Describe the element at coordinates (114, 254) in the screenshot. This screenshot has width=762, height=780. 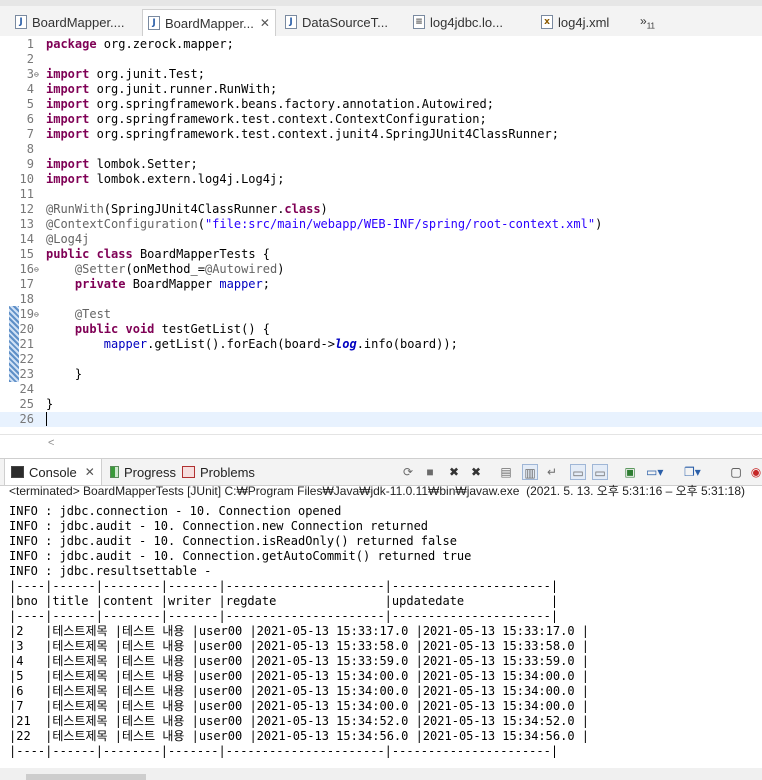
I see `code-token: class` at that location.